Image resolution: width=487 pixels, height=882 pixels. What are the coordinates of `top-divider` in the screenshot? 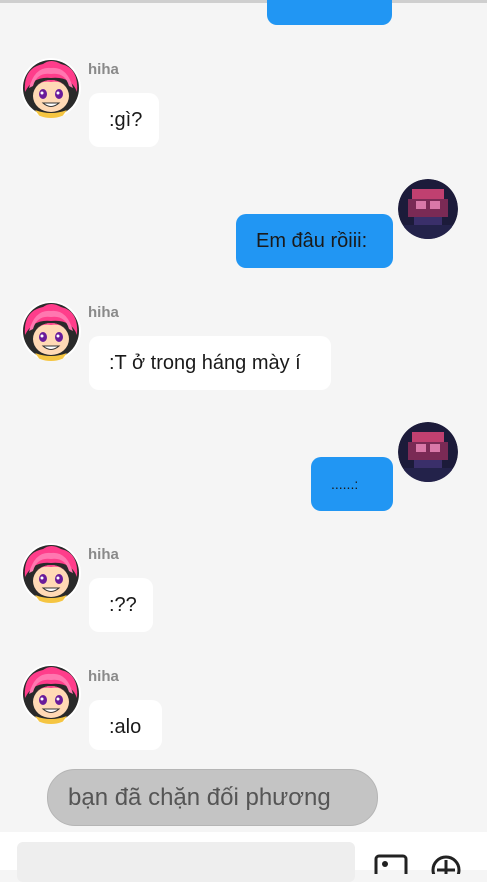 It's located at (243, 1).